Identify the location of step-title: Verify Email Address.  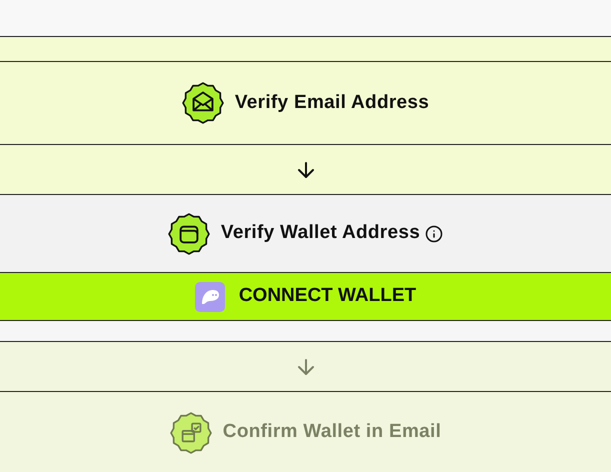
(332, 102).